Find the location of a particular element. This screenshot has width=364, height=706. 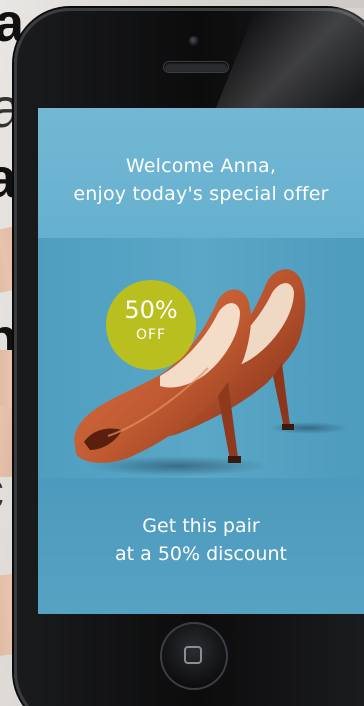

discount-badge: 50% OFF is located at coordinates (151, 325).